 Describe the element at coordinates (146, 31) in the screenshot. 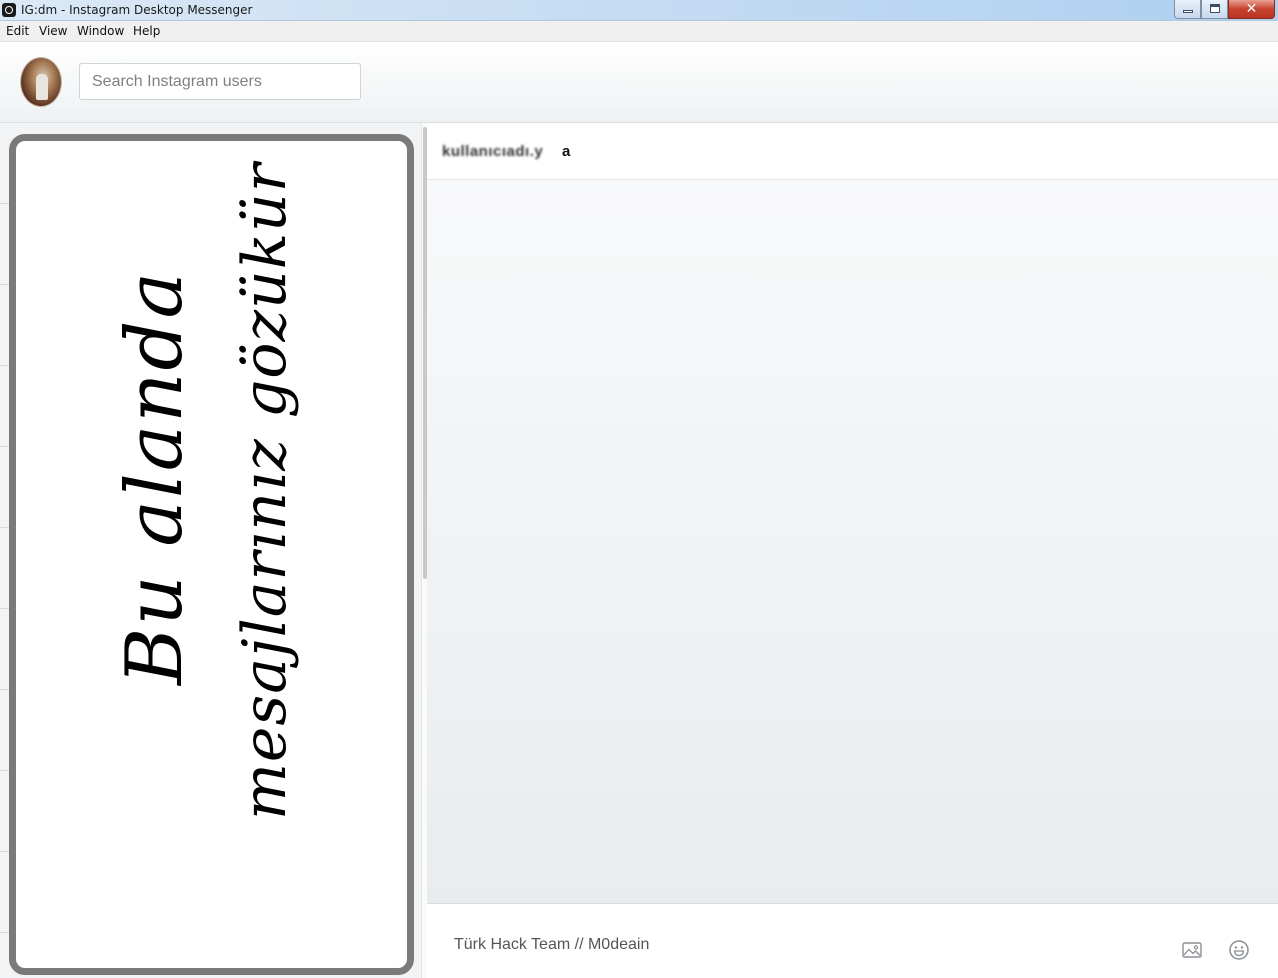

I see `menu-help: Help` at that location.